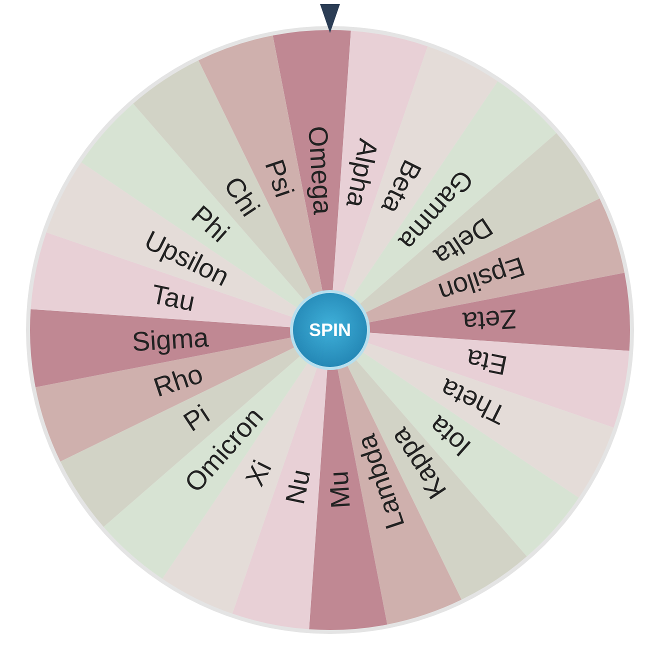 This screenshot has width=660, height=660. Describe the element at coordinates (170, 340) in the screenshot. I see `segment-label: Sigma` at that location.